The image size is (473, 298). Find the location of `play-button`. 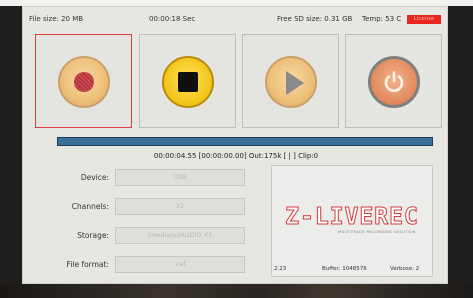

play-button is located at coordinates (290, 81).